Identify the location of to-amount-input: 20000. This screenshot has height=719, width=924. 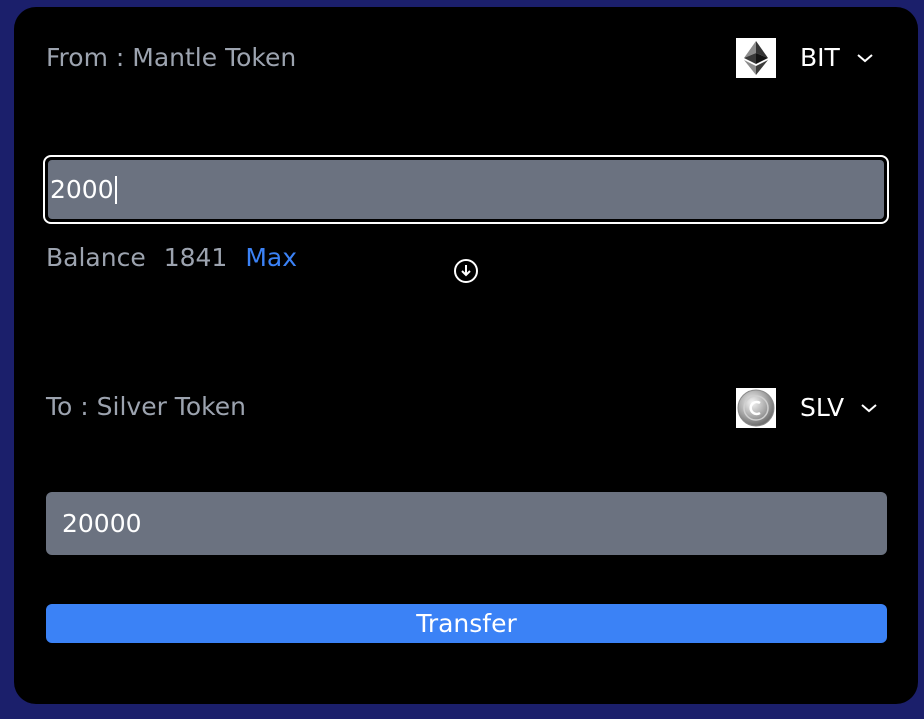
(466, 523).